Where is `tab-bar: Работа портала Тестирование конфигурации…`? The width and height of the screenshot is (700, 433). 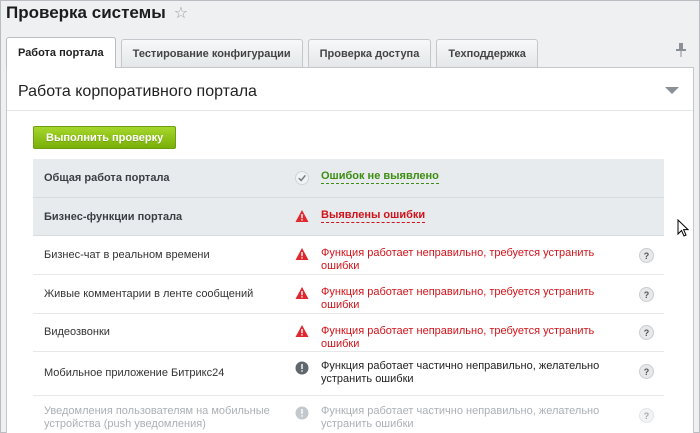
tab-bar: Работа портала Тестирование конфигурации… is located at coordinates (272, 52).